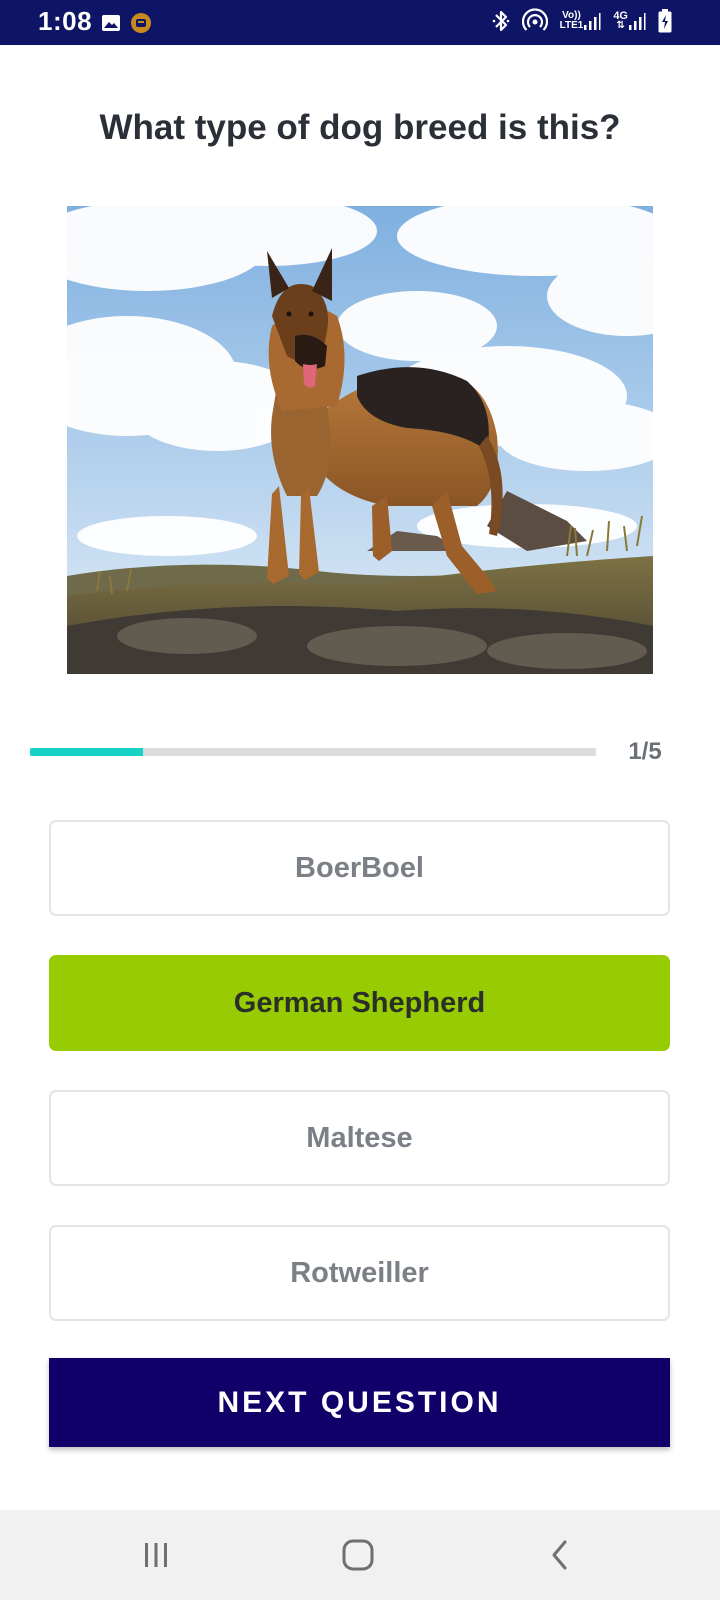 The width and height of the screenshot is (720, 1600). Describe the element at coordinates (571, 25) in the screenshot. I see `volte-bottom-text: LTE1` at that location.